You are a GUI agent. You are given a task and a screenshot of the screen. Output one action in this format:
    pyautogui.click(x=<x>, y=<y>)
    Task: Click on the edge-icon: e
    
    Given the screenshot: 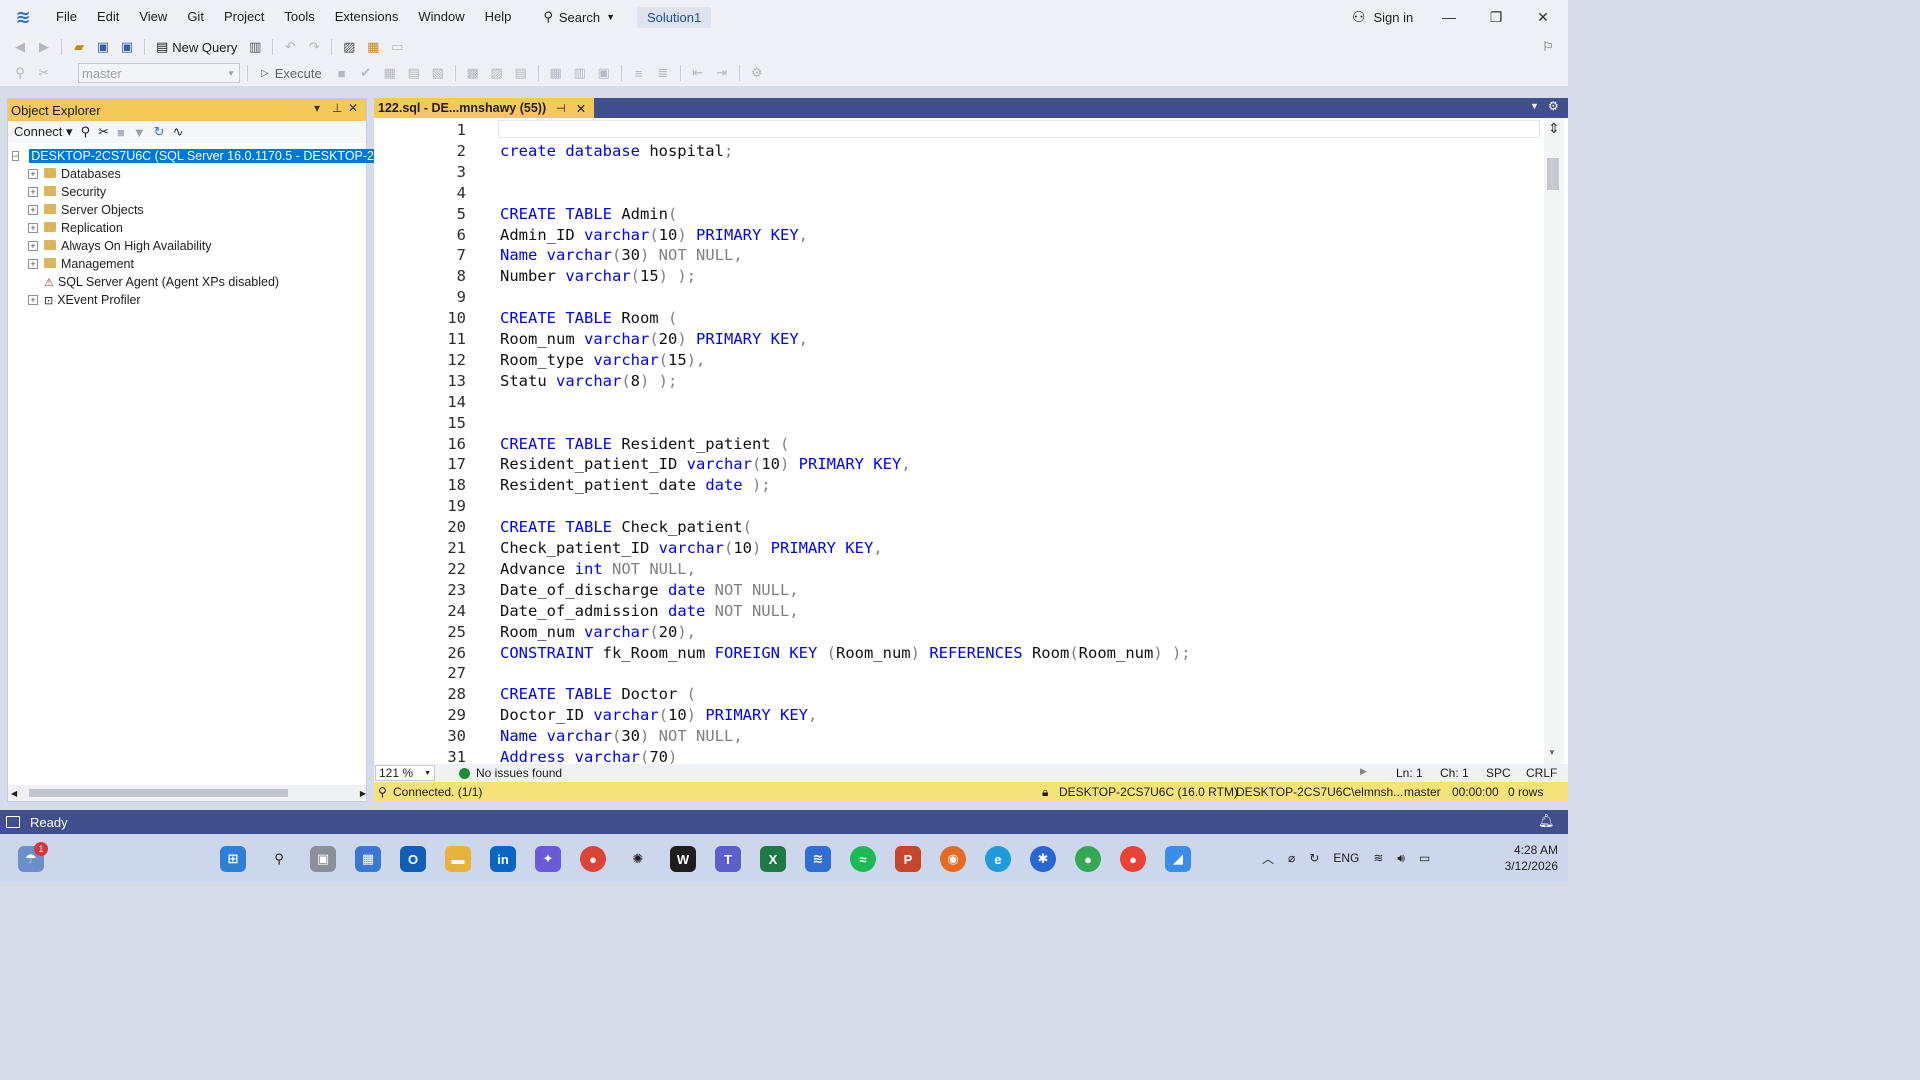 What is the action you would take?
    pyautogui.click(x=998, y=859)
    